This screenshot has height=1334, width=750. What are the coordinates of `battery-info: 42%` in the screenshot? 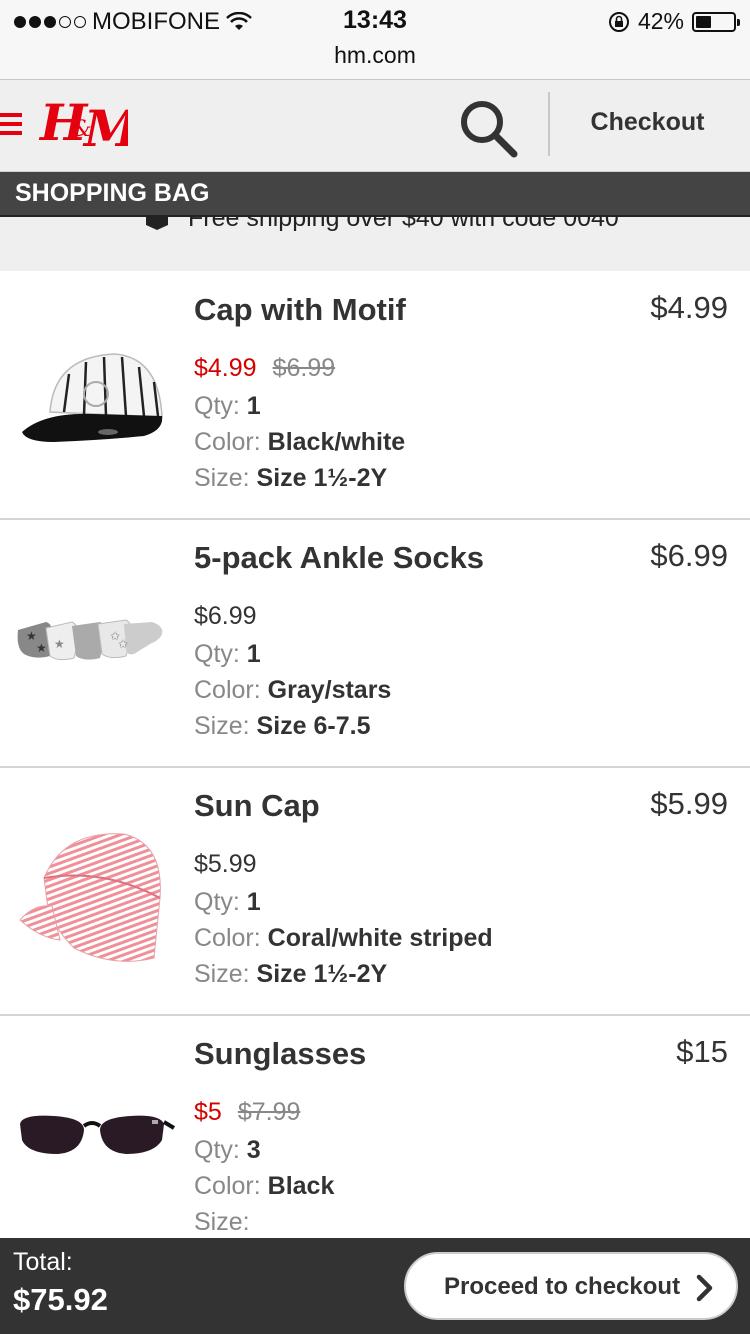 It's located at (674, 21).